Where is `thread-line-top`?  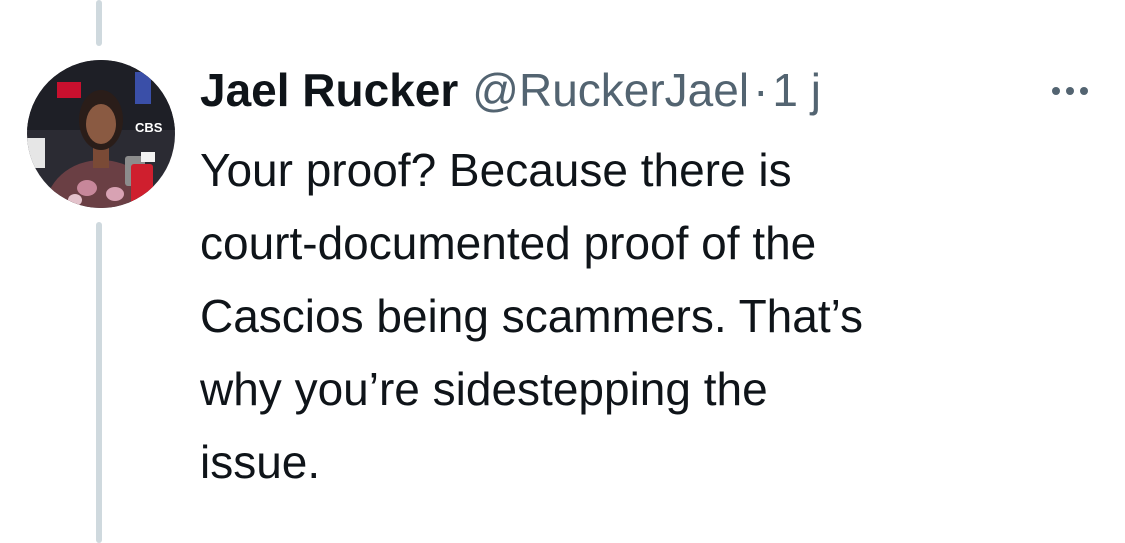
thread-line-top is located at coordinates (99, 23).